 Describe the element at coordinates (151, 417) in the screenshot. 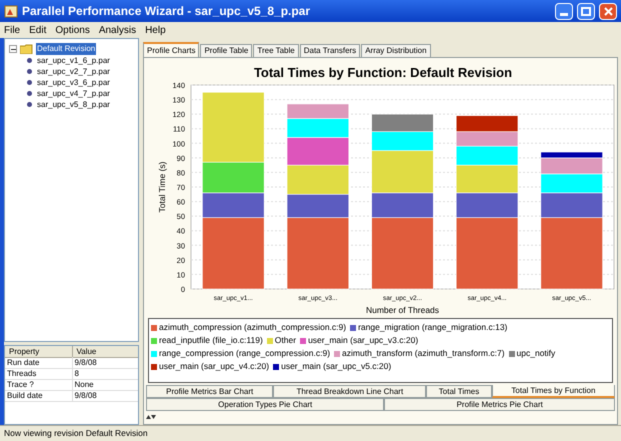

I see `splitter-arrows-icon` at that location.